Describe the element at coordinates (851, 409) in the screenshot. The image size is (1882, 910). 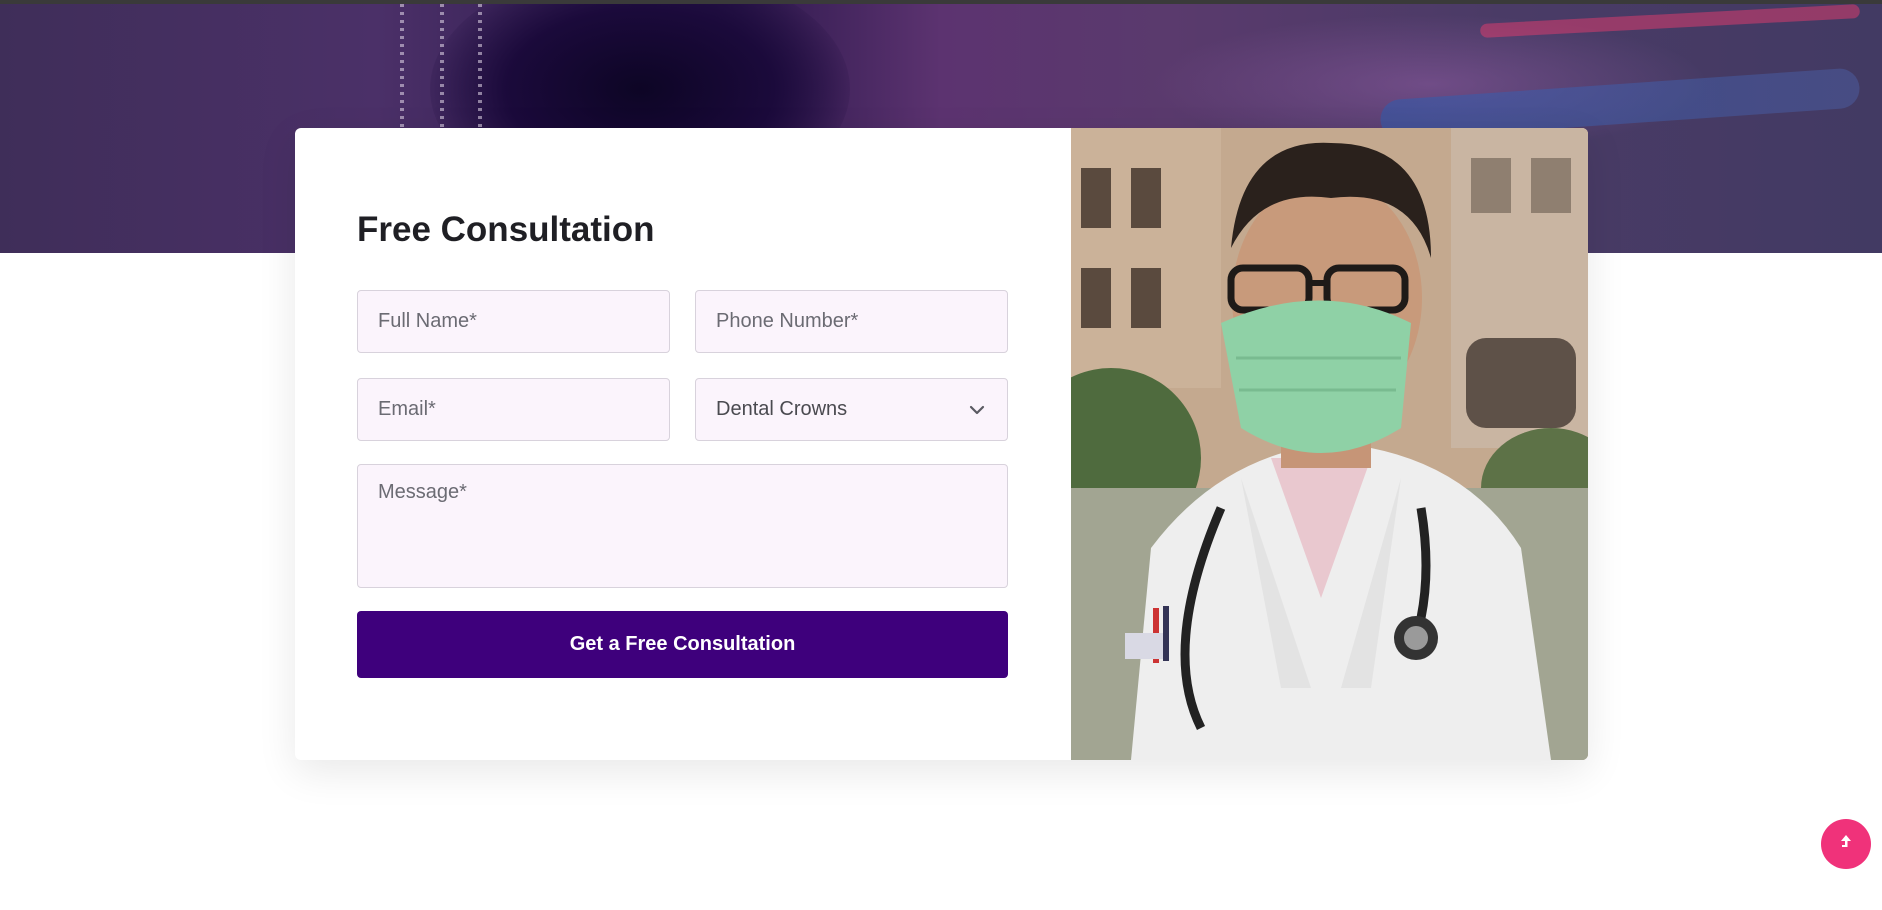
I see `service-select: Dental Crowns` at that location.